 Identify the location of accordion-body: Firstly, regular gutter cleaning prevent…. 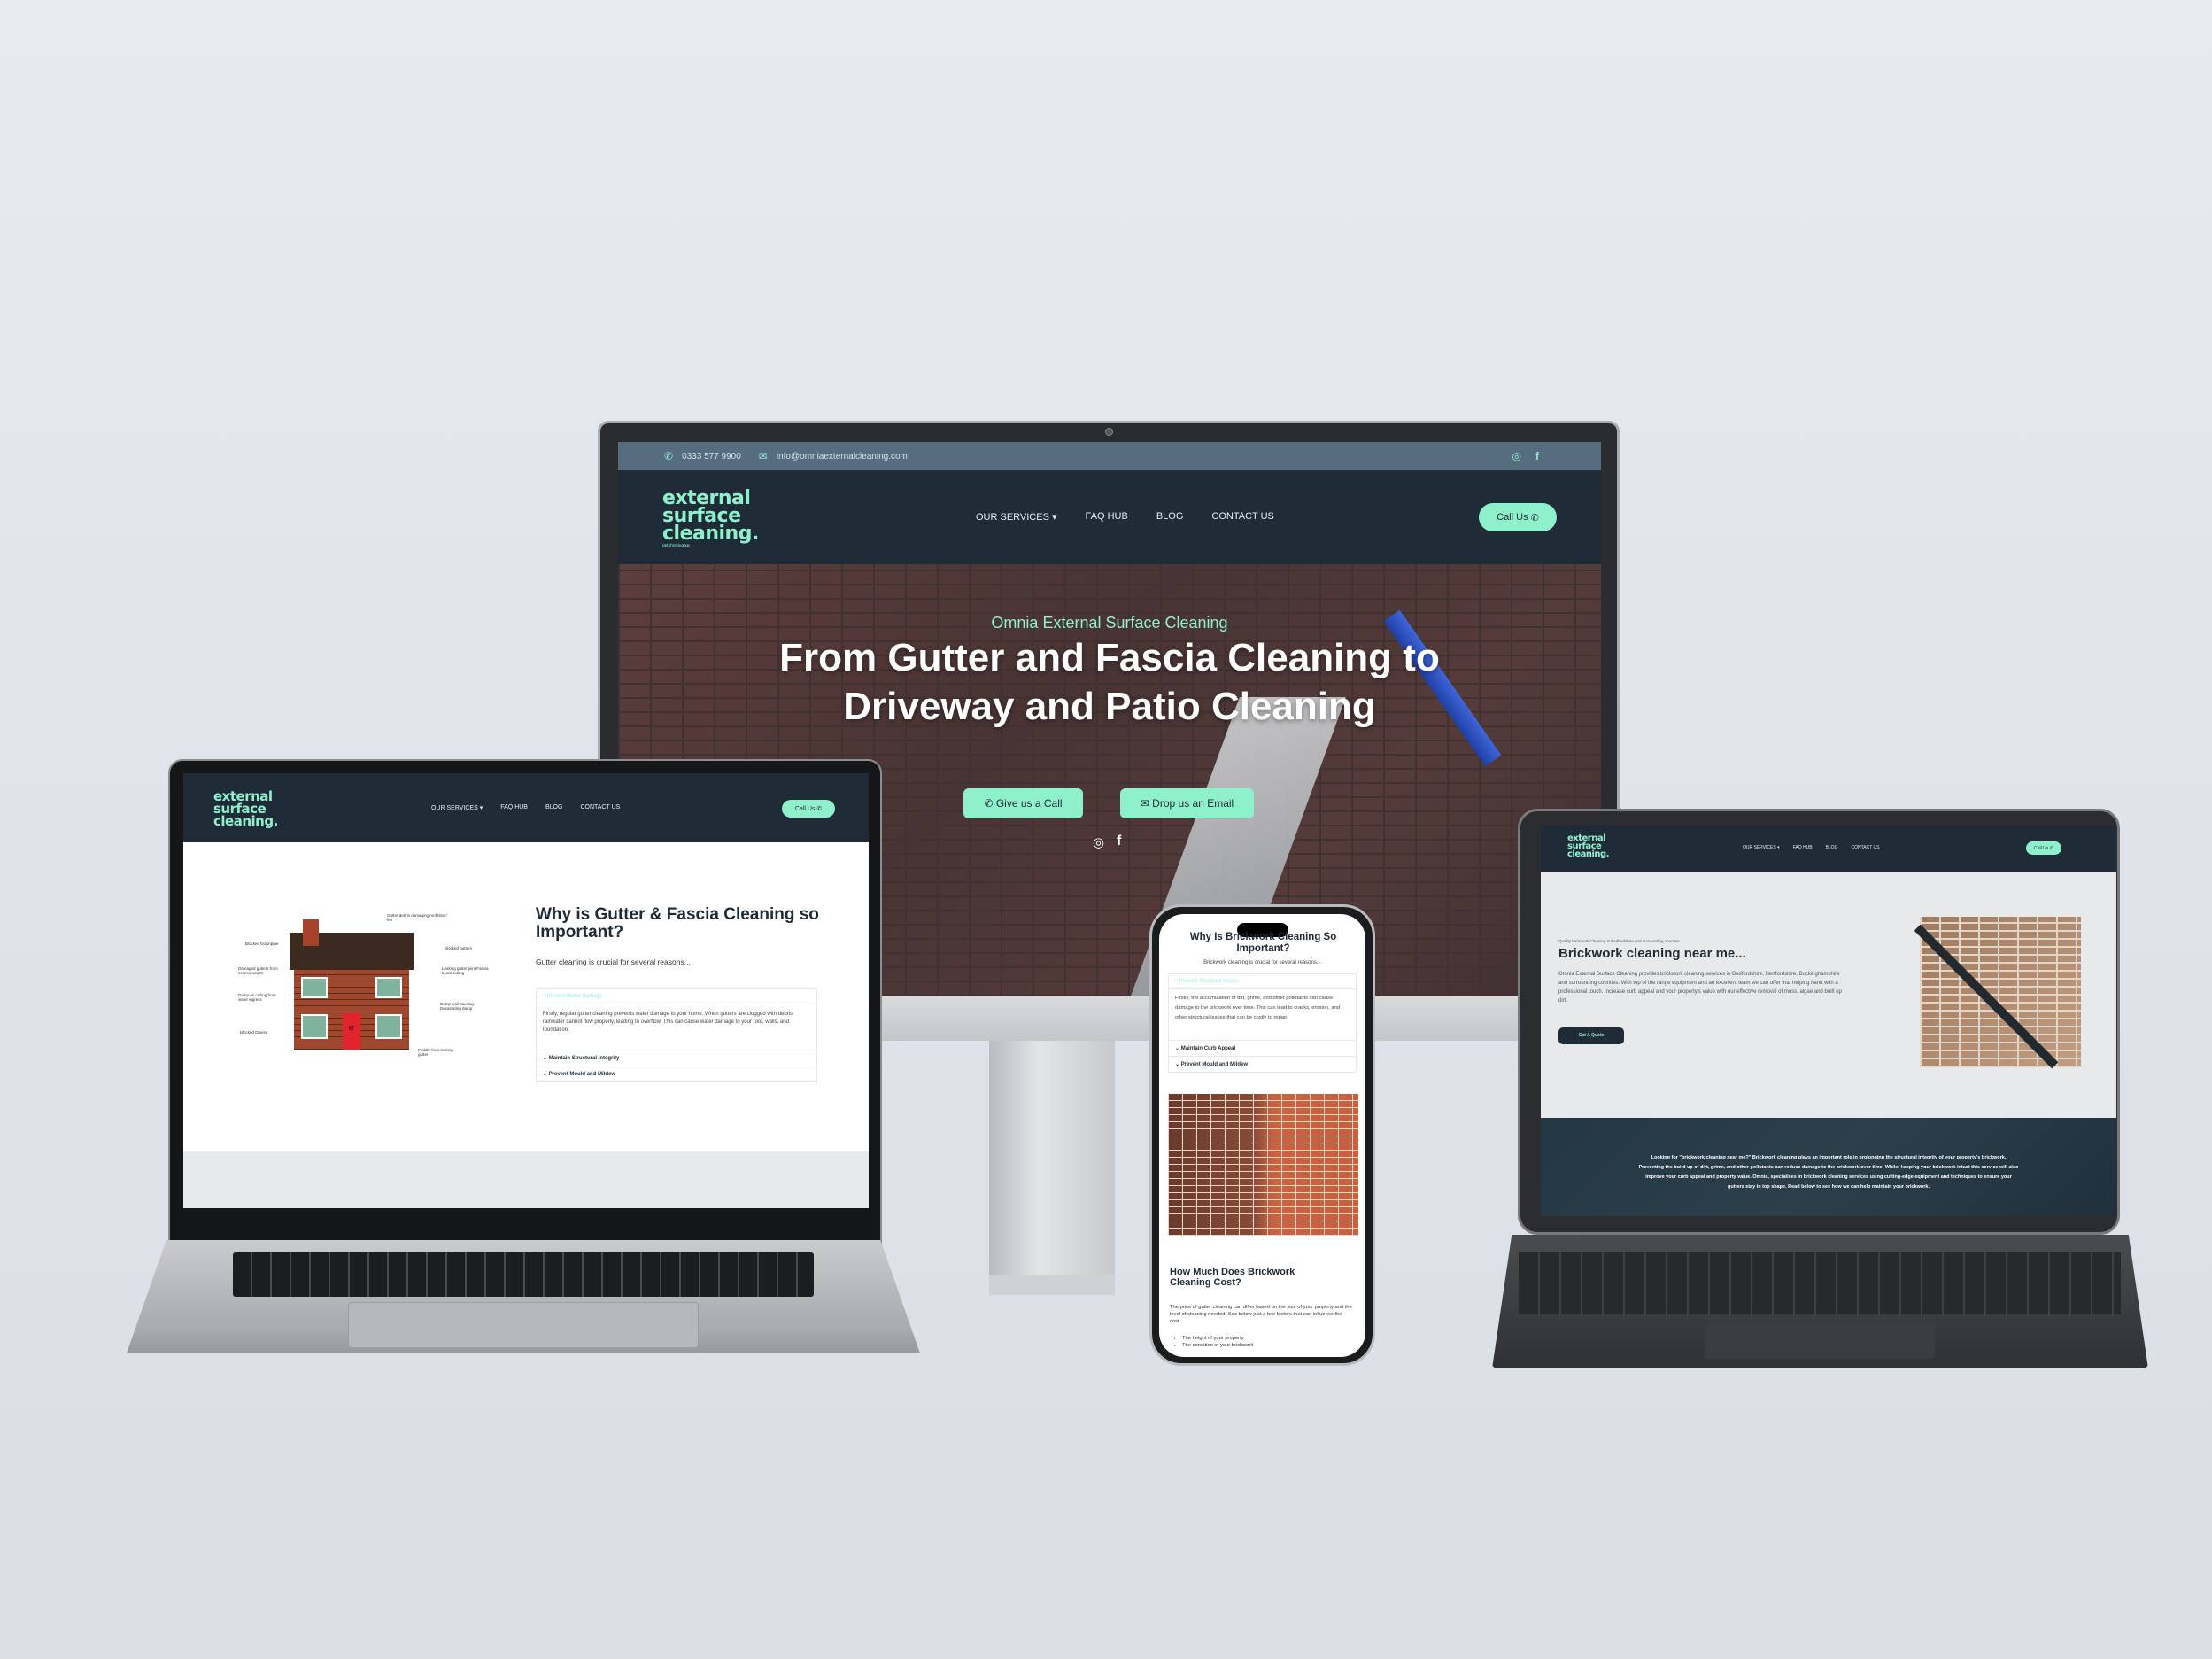
(676, 1027).